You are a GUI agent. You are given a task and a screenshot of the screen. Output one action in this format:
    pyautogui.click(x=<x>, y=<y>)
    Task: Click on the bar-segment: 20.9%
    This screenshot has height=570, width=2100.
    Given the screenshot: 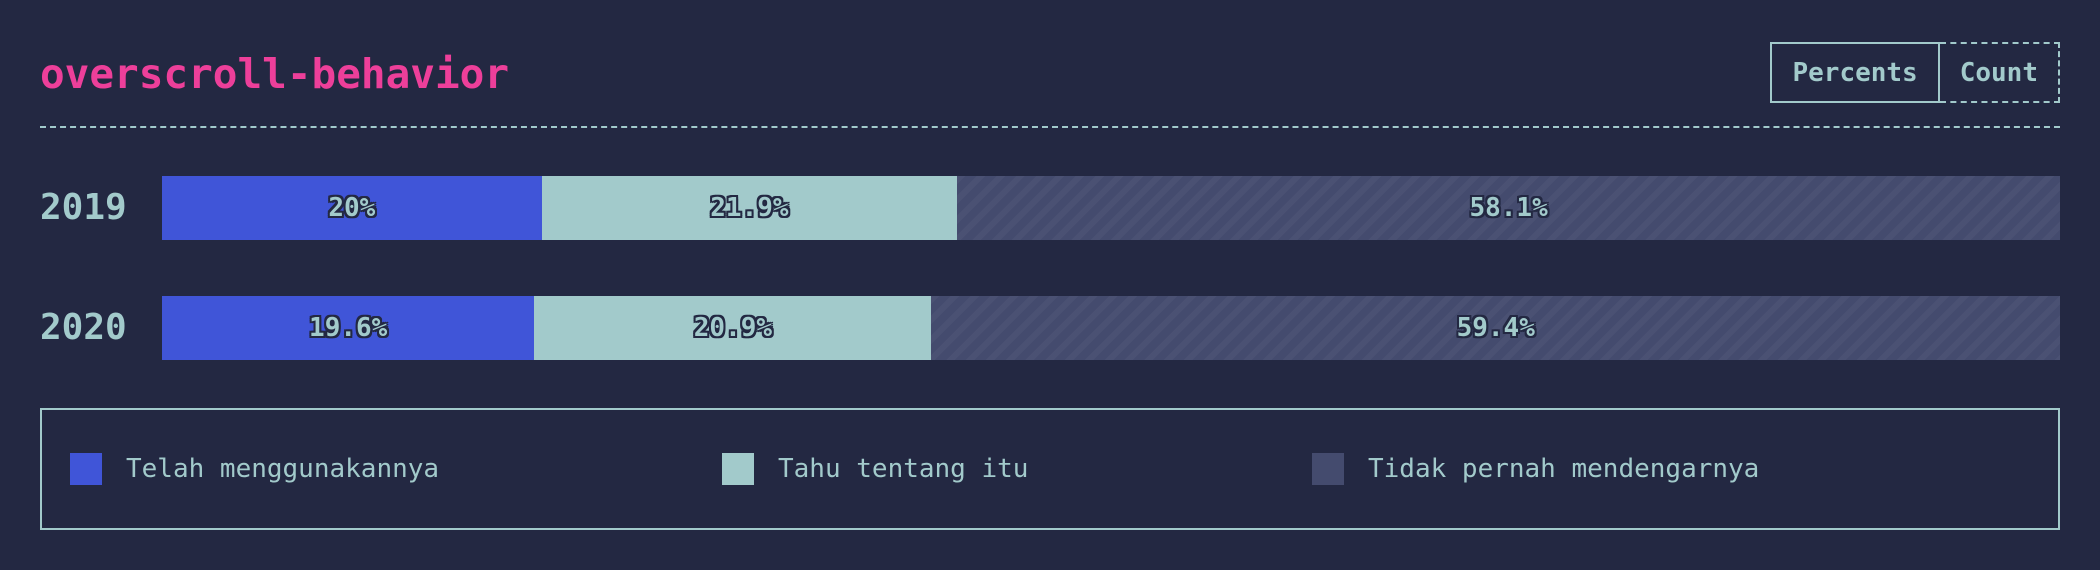 What is the action you would take?
    pyautogui.click(x=733, y=328)
    